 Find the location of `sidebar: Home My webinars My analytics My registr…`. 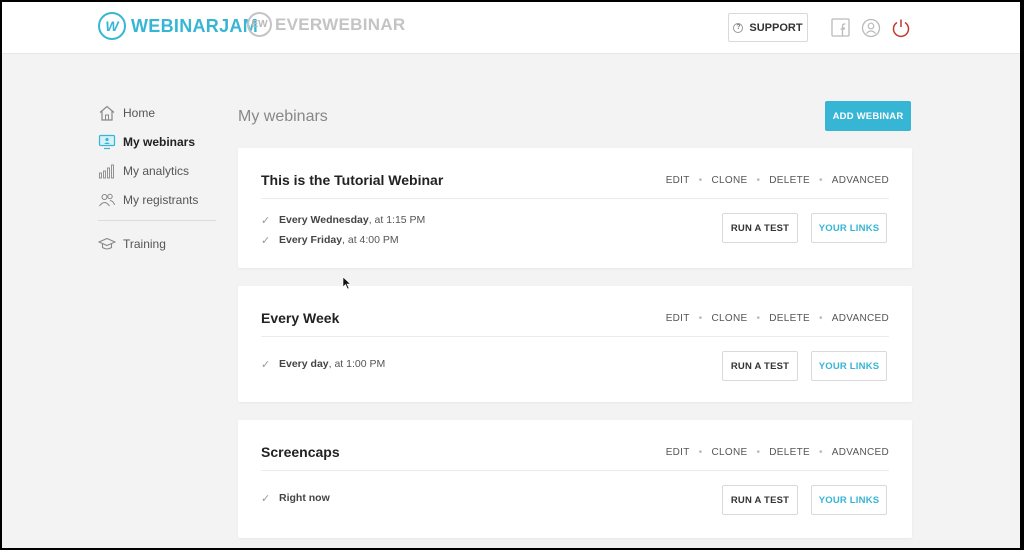

sidebar: Home My webinars My analytics My registr… is located at coordinates (157, 178).